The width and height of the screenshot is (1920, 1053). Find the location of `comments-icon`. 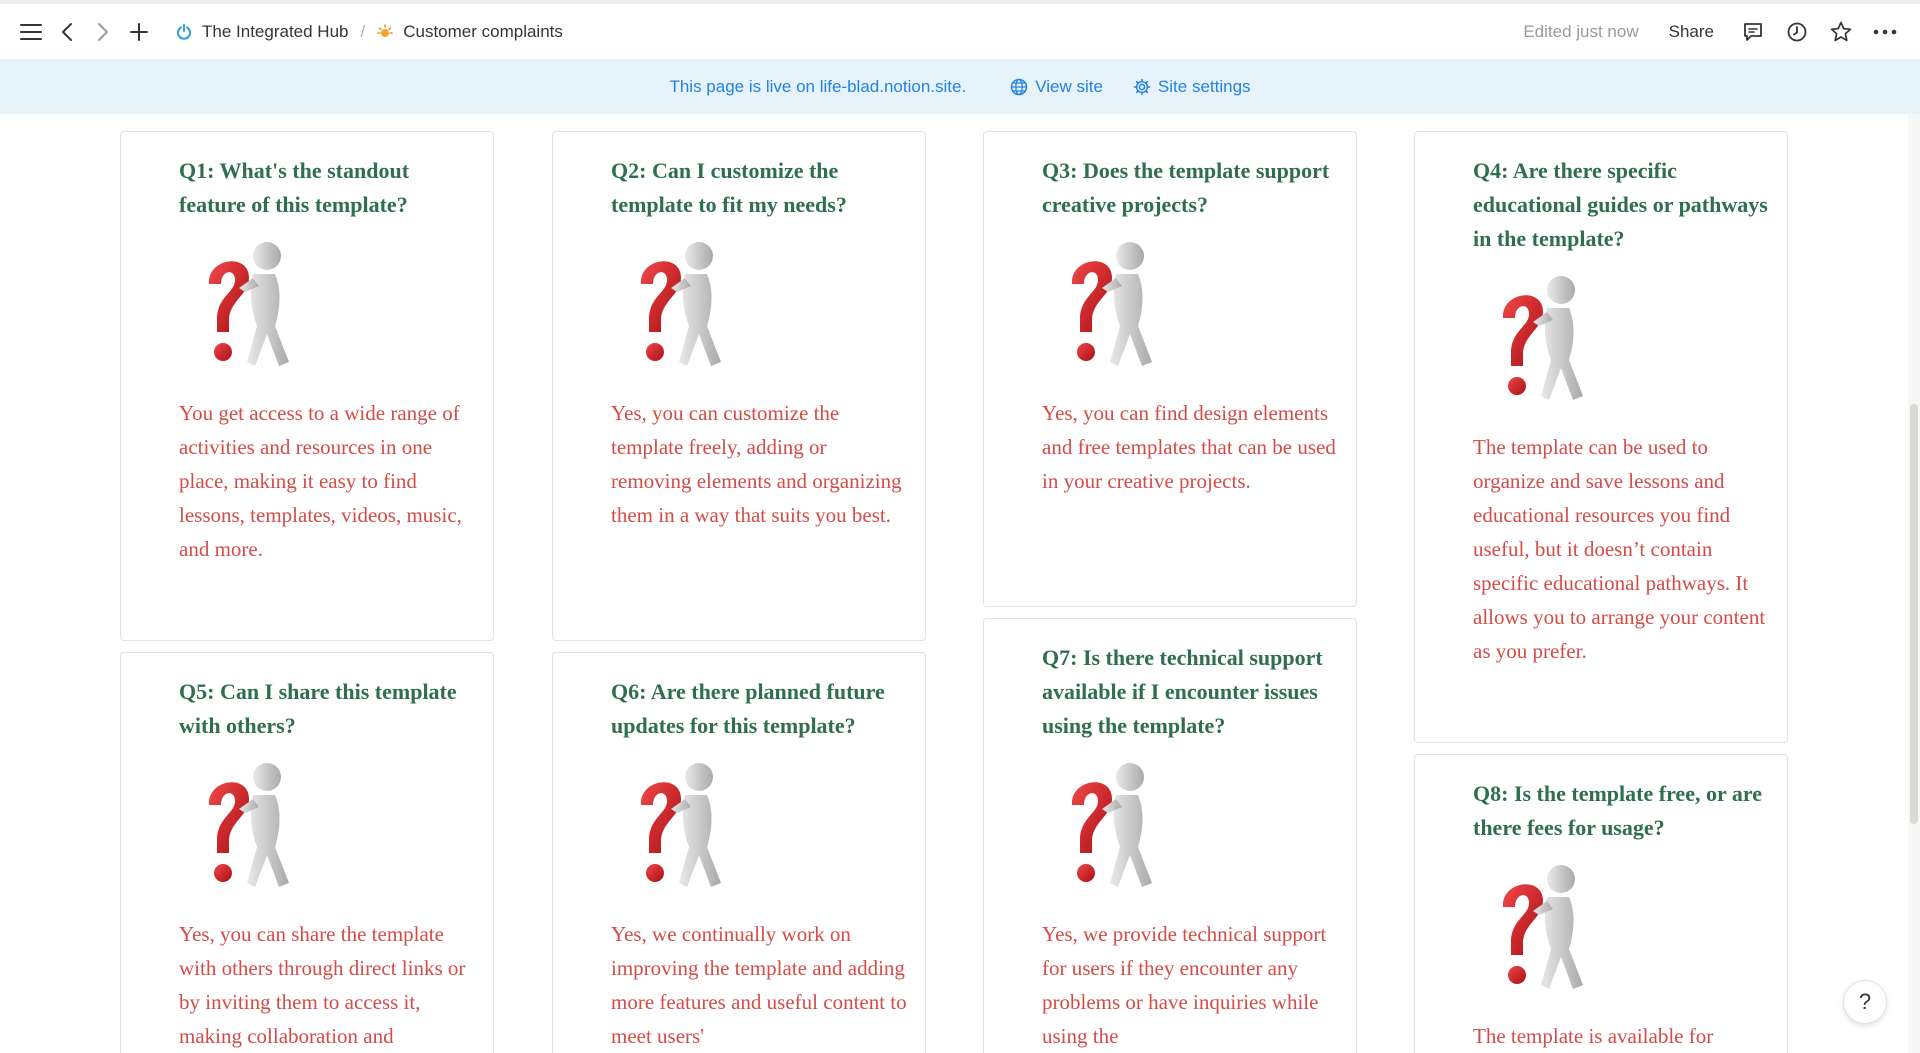

comments-icon is located at coordinates (1753, 32).